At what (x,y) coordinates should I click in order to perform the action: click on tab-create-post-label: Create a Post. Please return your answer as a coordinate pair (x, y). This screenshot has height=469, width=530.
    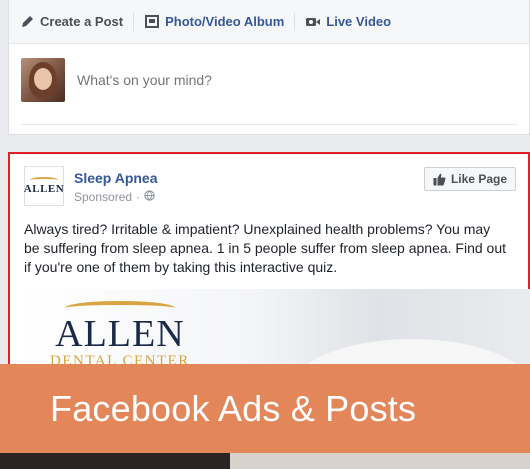
    Looking at the image, I should click on (82, 21).